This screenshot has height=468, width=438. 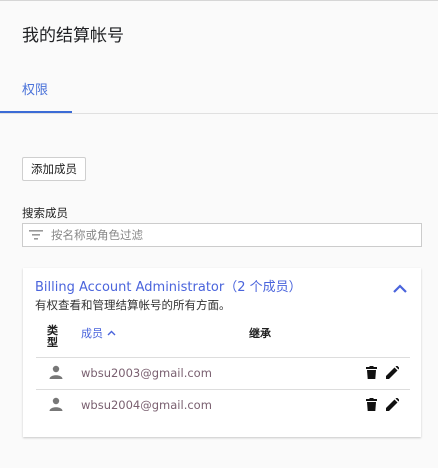 I want to click on column-header-inherit: 继承, so click(x=260, y=333).